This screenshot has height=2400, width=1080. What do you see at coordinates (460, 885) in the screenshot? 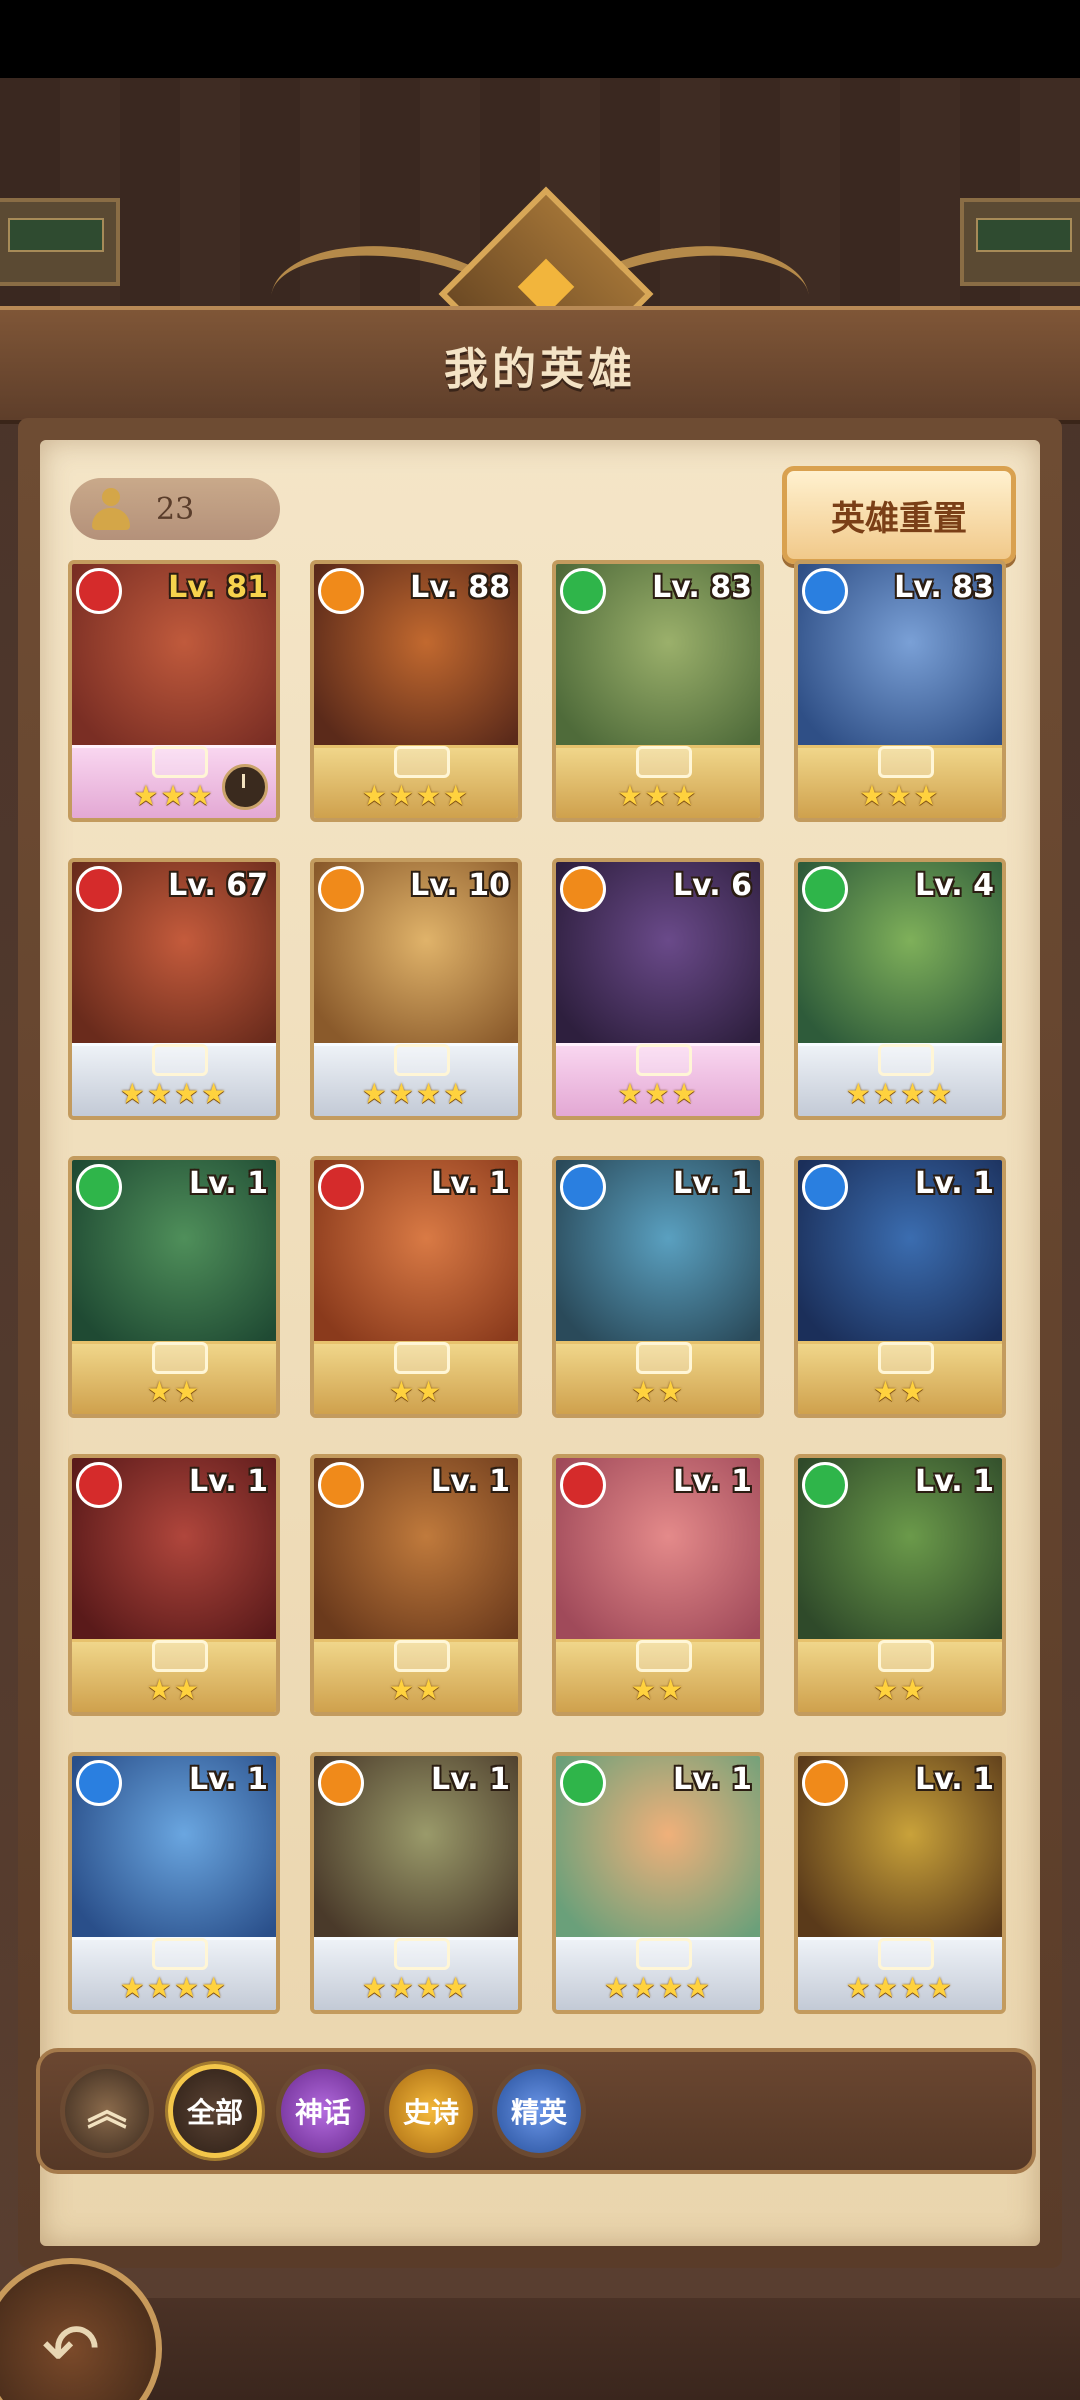
I see `hero-level: Lv. 10` at bounding box center [460, 885].